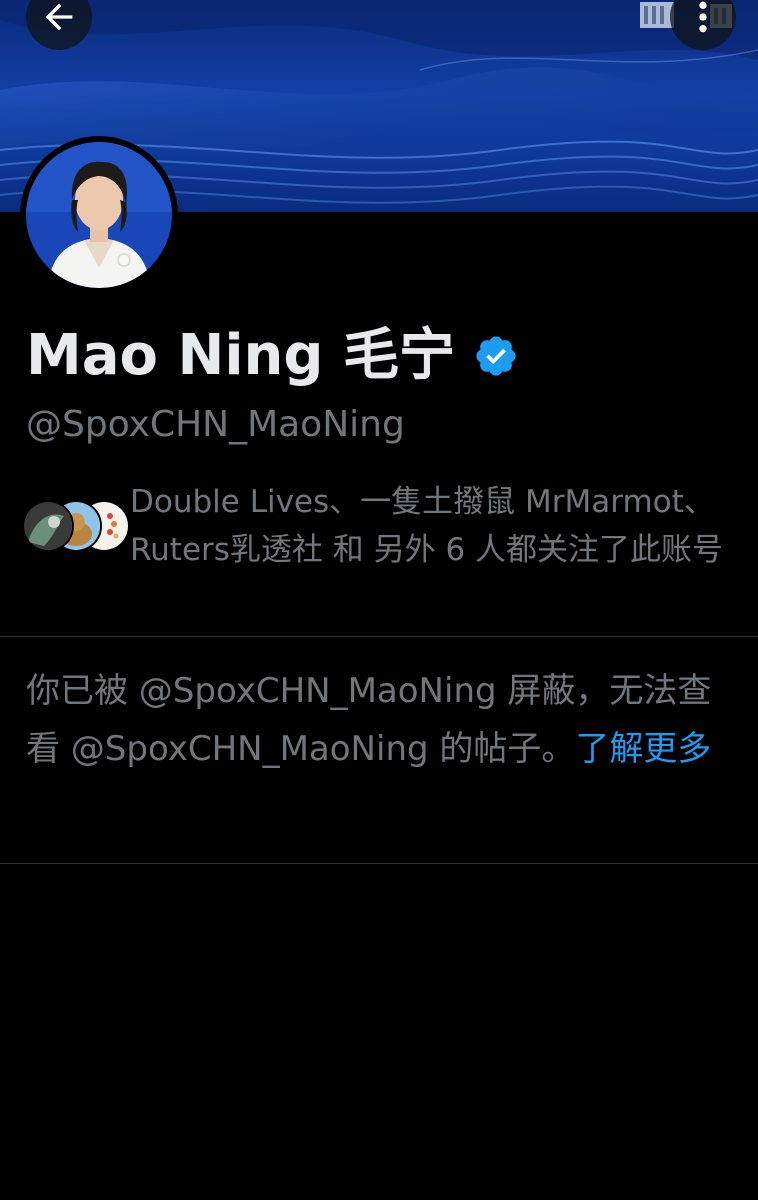 The image size is (758, 1200). Describe the element at coordinates (59, 17) in the screenshot. I see `arrow-left-icon` at that location.